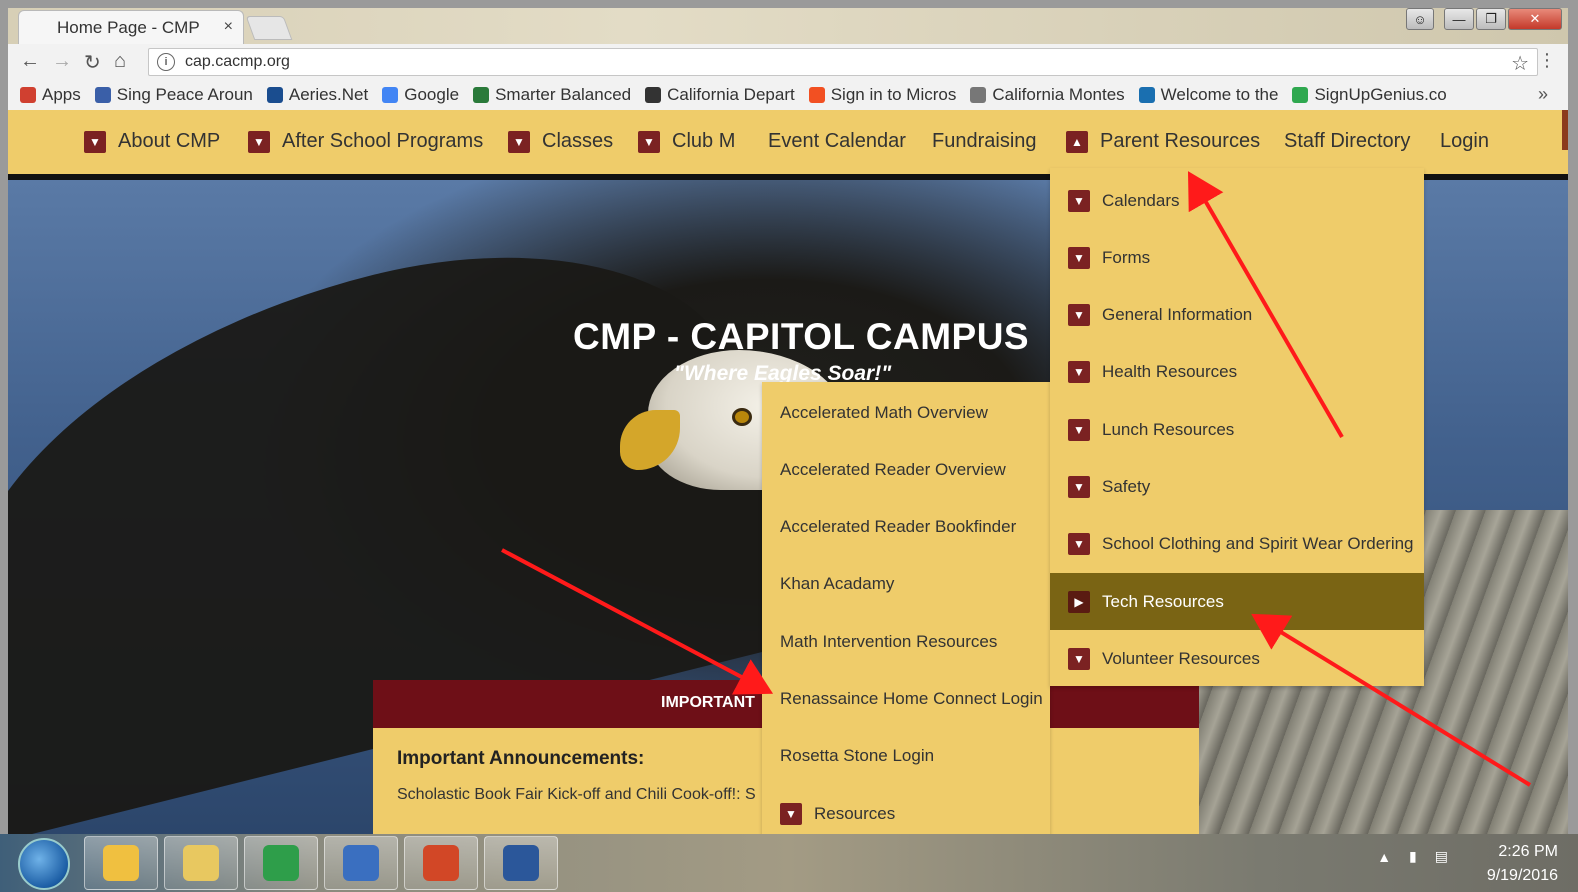 The width and height of the screenshot is (1578, 892). I want to click on nav-item-label: Fundraising, so click(984, 141).